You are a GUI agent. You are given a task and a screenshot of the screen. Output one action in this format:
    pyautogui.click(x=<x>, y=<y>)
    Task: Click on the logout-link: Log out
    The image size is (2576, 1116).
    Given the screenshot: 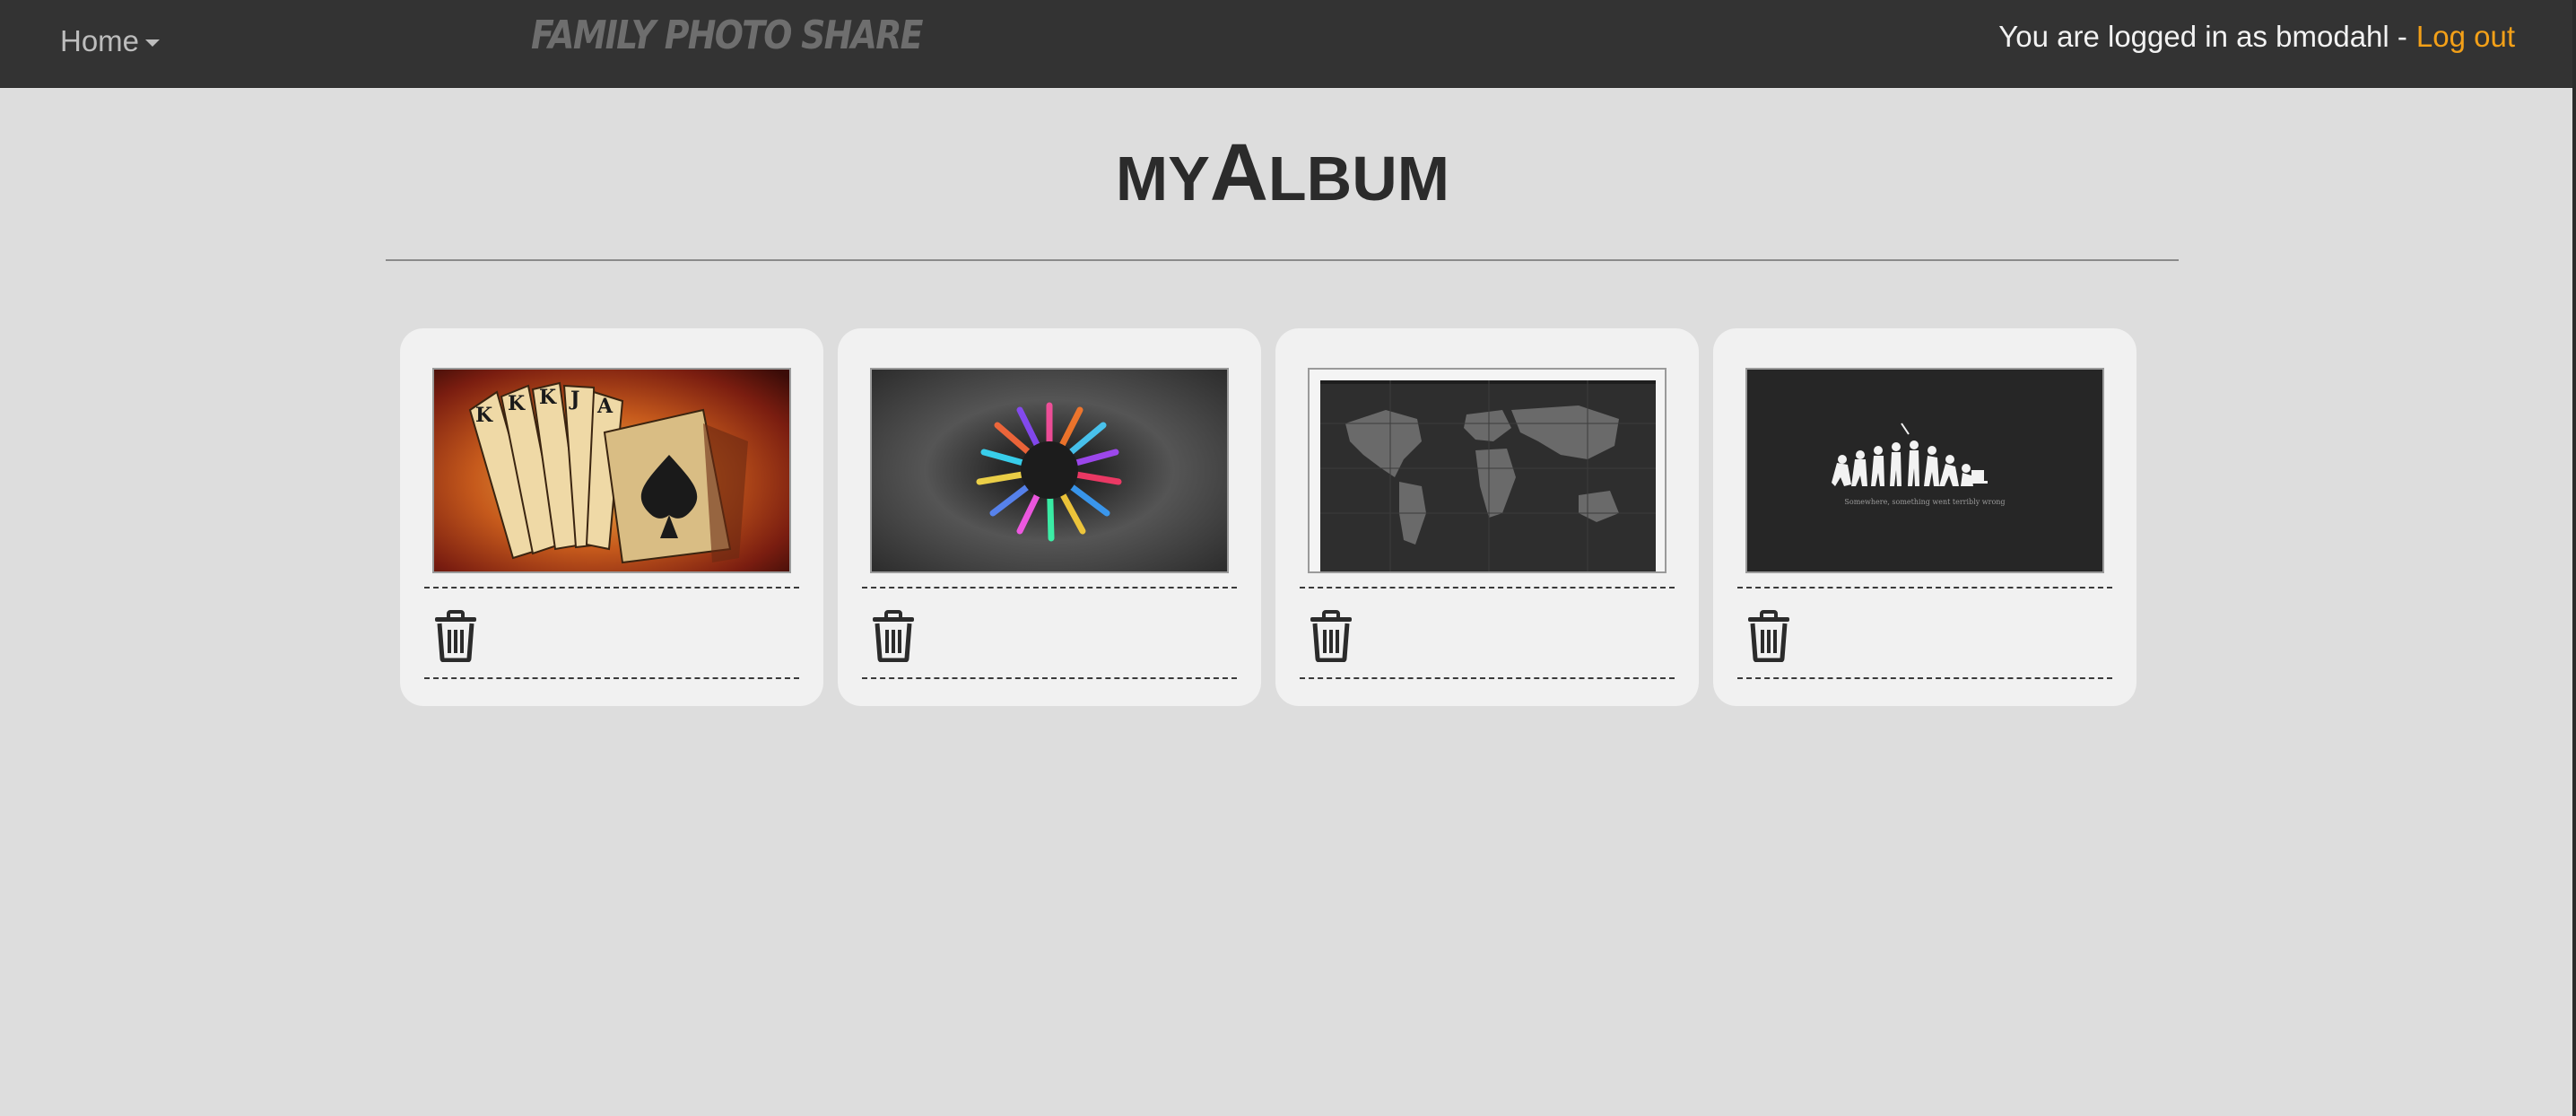 What is the action you would take?
    pyautogui.click(x=2465, y=36)
    